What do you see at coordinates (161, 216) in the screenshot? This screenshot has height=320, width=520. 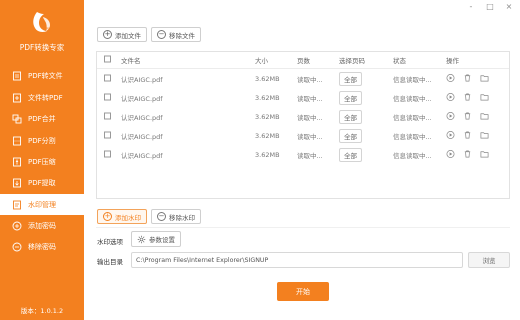 I see `minus-icon: −` at bounding box center [161, 216].